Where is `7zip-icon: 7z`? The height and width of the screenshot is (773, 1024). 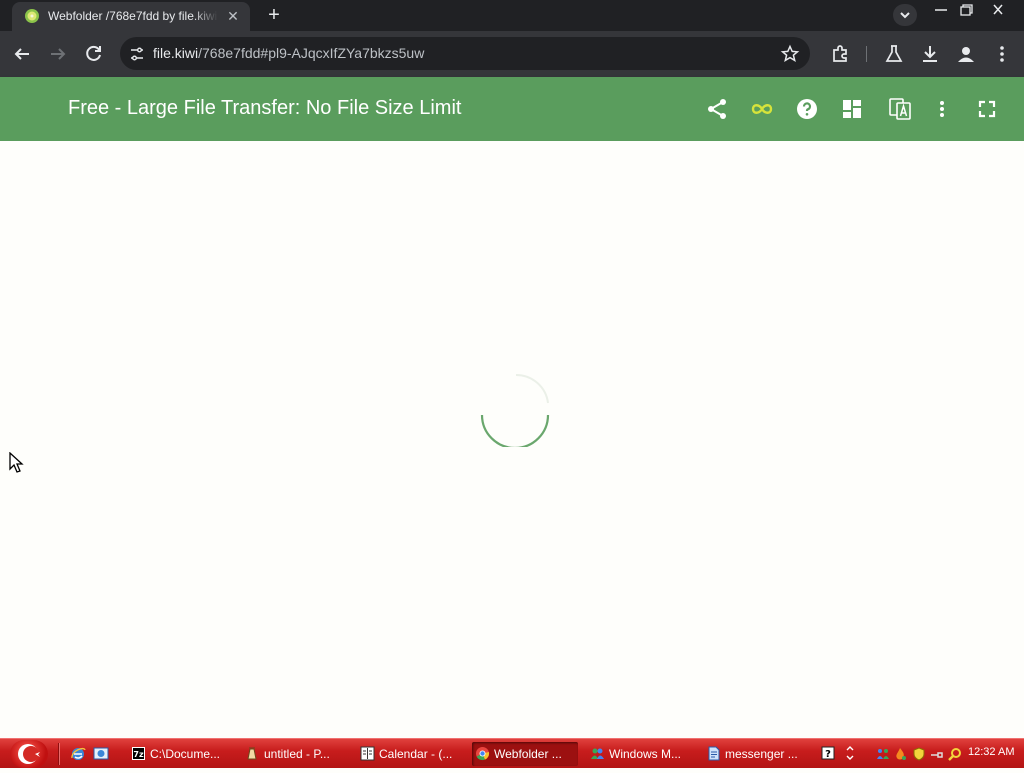 7zip-icon: 7z is located at coordinates (138, 753).